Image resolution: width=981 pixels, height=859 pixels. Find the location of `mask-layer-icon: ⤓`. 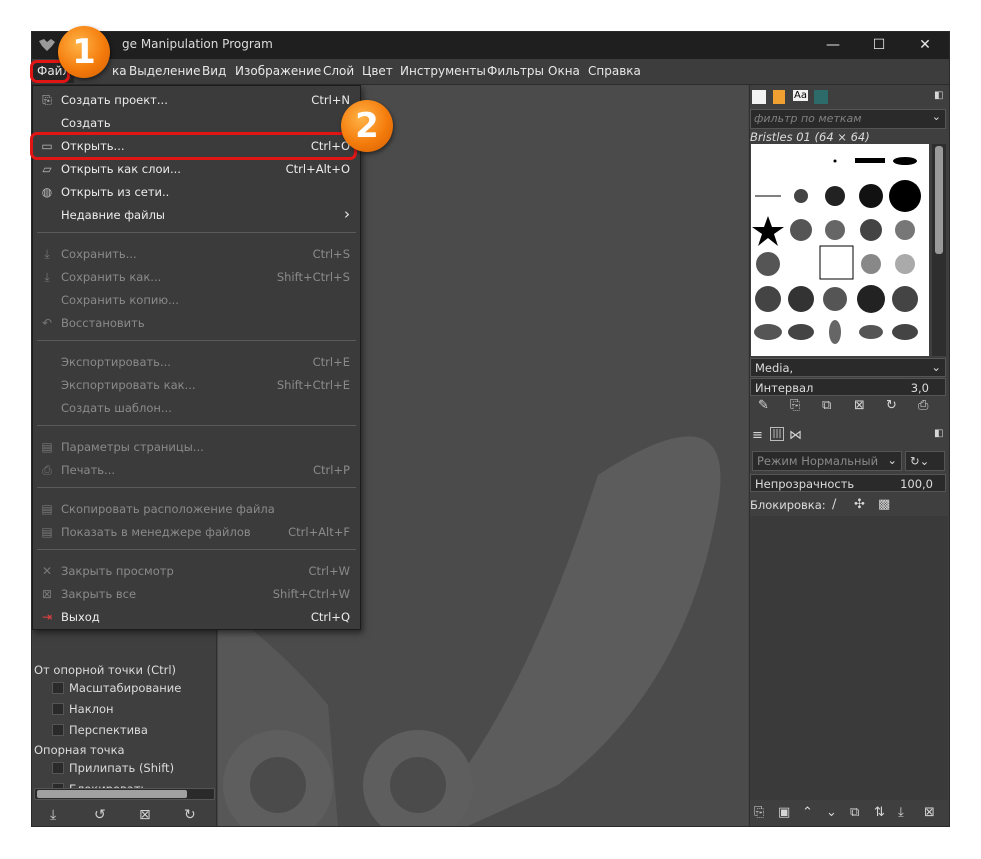

mask-layer-icon: ⤓ is located at coordinates (901, 812).